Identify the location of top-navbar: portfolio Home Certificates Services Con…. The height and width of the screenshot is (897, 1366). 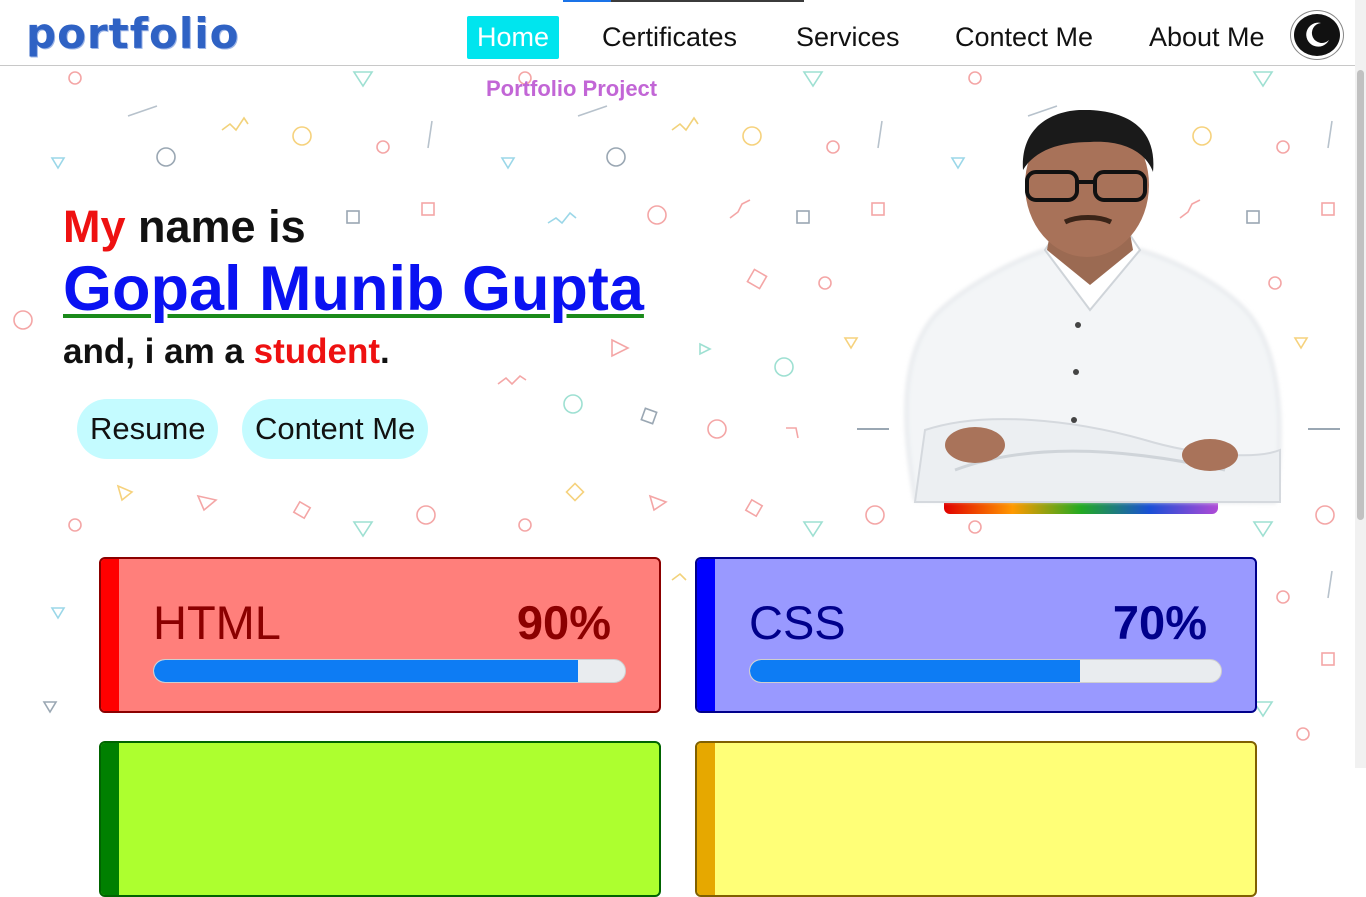
(677, 33).